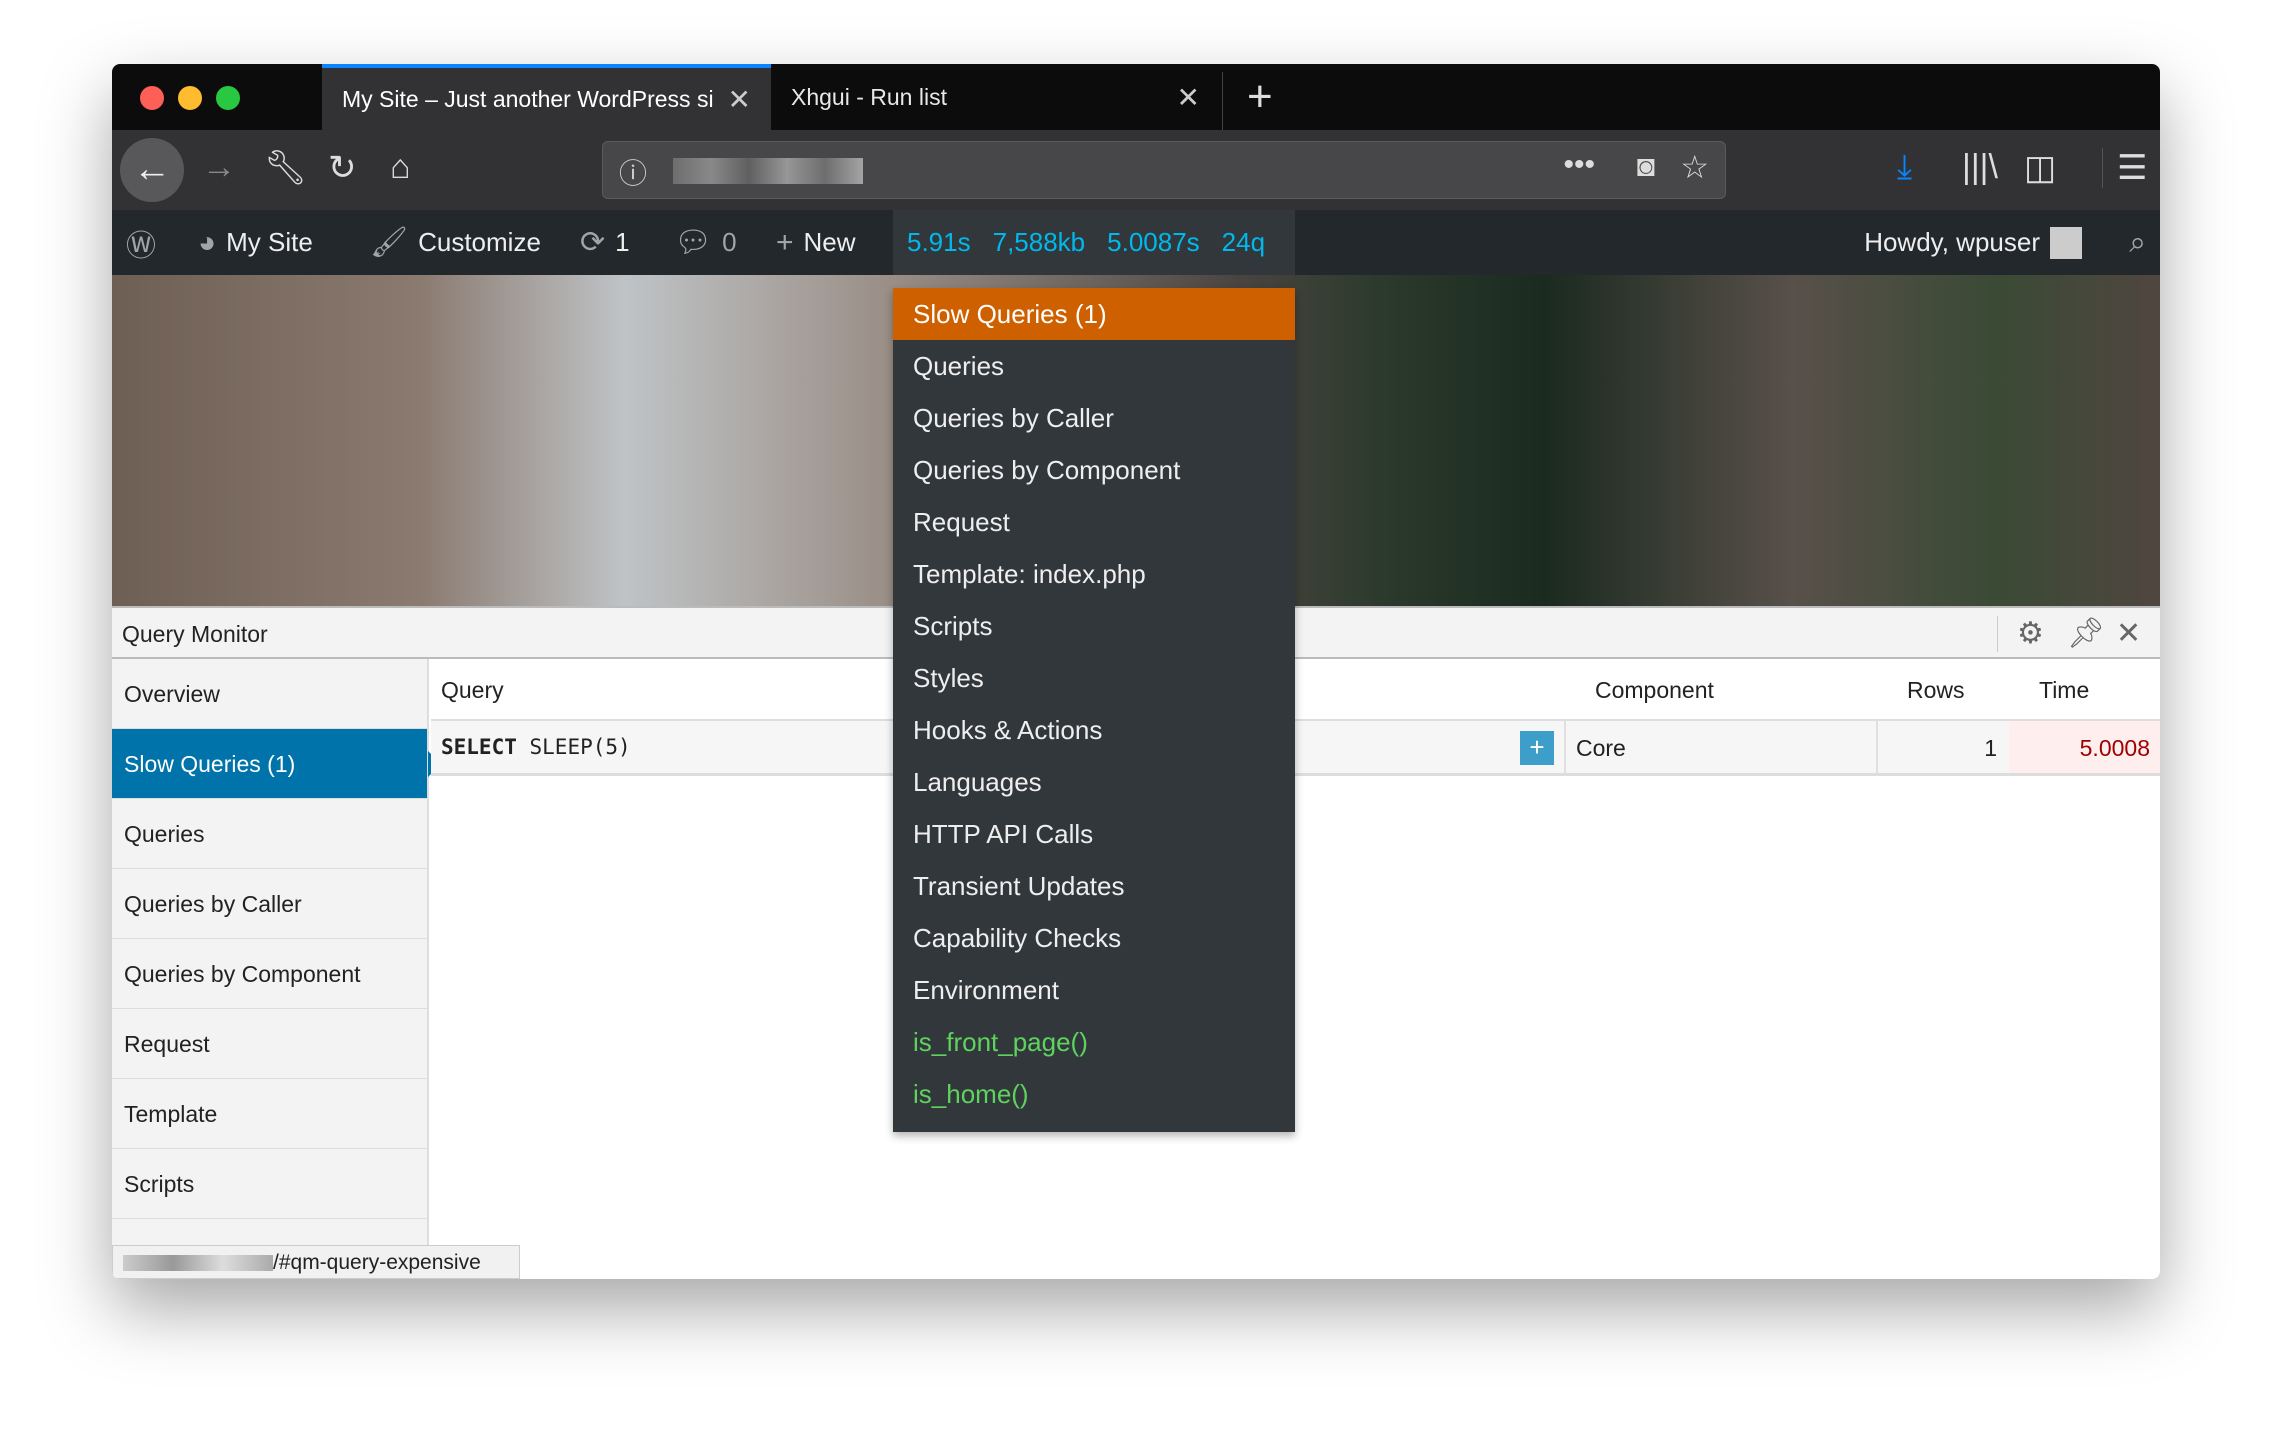  What do you see at coordinates (580, 747) in the screenshot?
I see `query-text: SLEEP(5)` at bounding box center [580, 747].